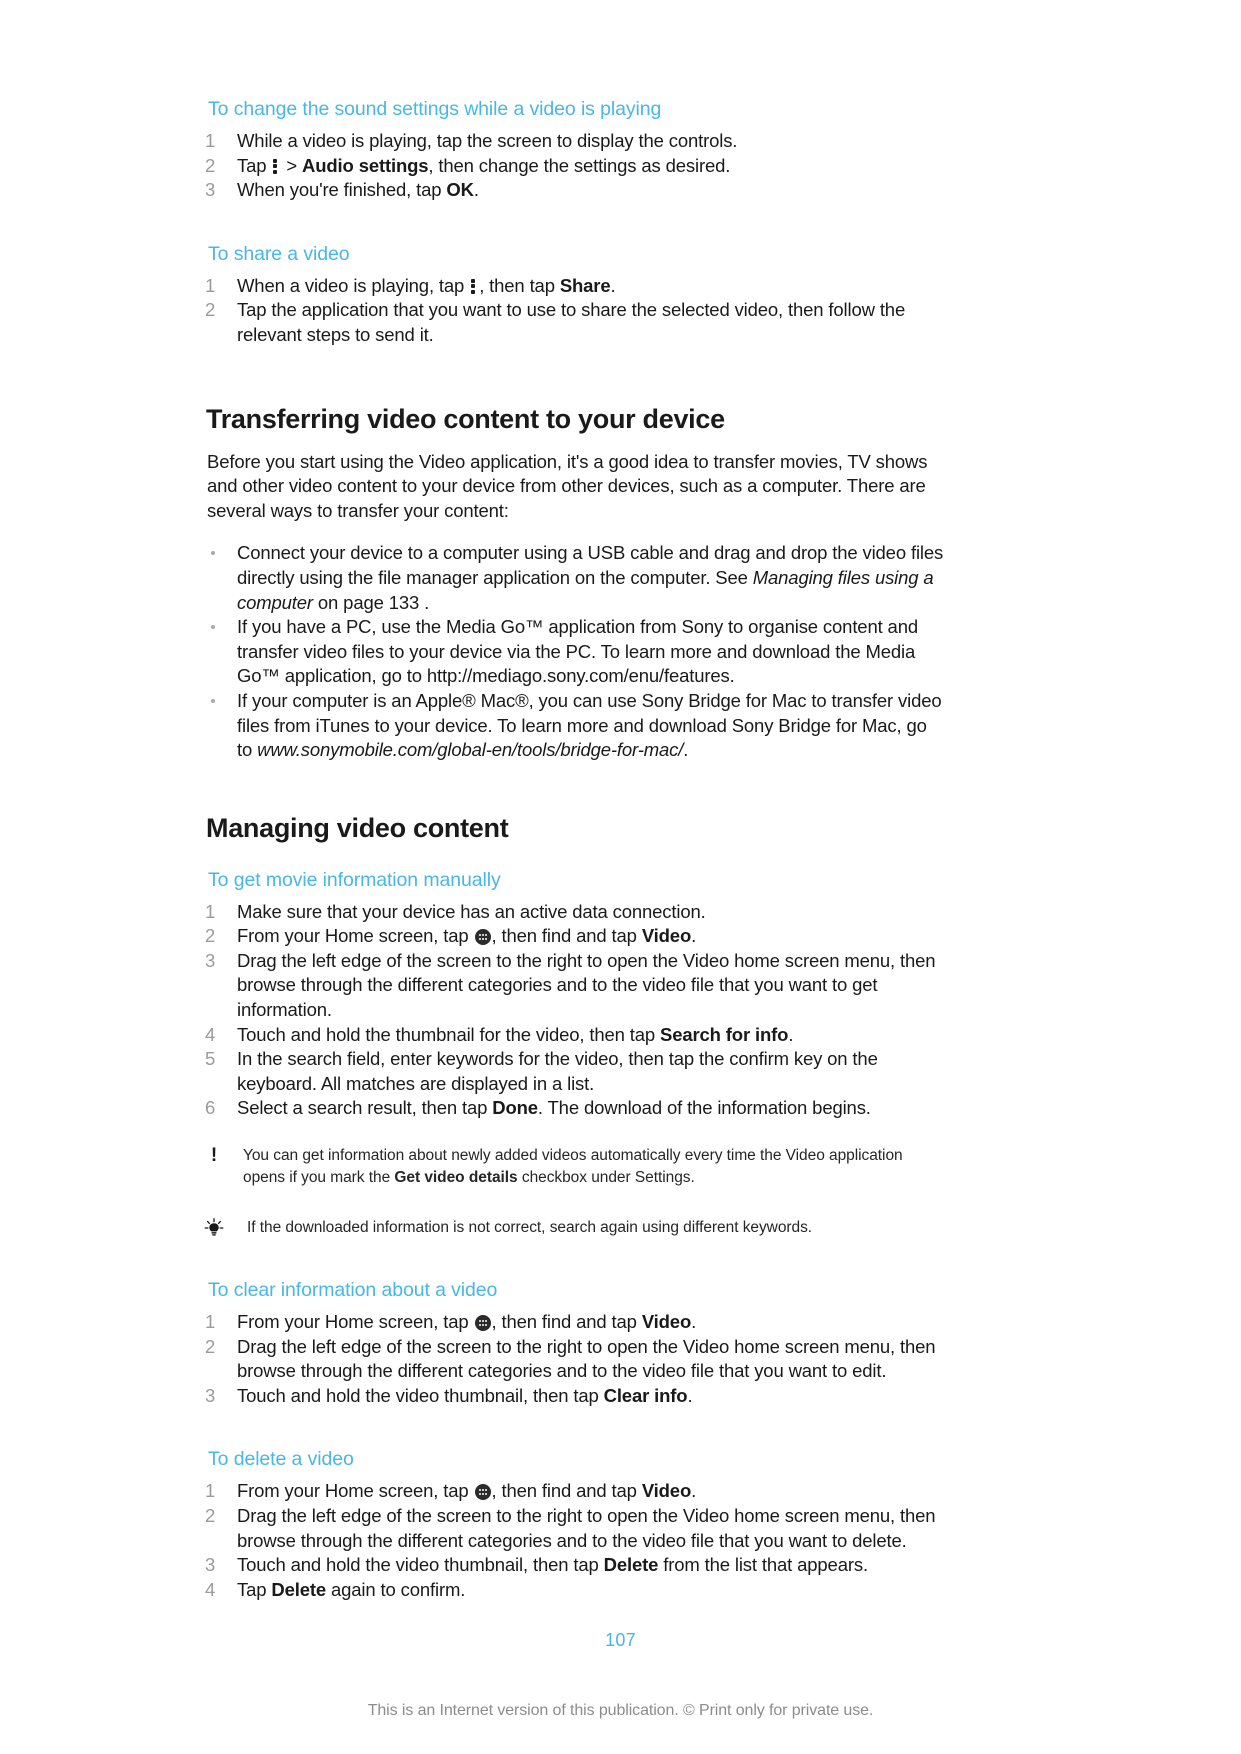 Image resolution: width=1241 pixels, height=1754 pixels. Describe the element at coordinates (281, 1459) in the screenshot. I see `procedure-heading: To delete a video` at that location.